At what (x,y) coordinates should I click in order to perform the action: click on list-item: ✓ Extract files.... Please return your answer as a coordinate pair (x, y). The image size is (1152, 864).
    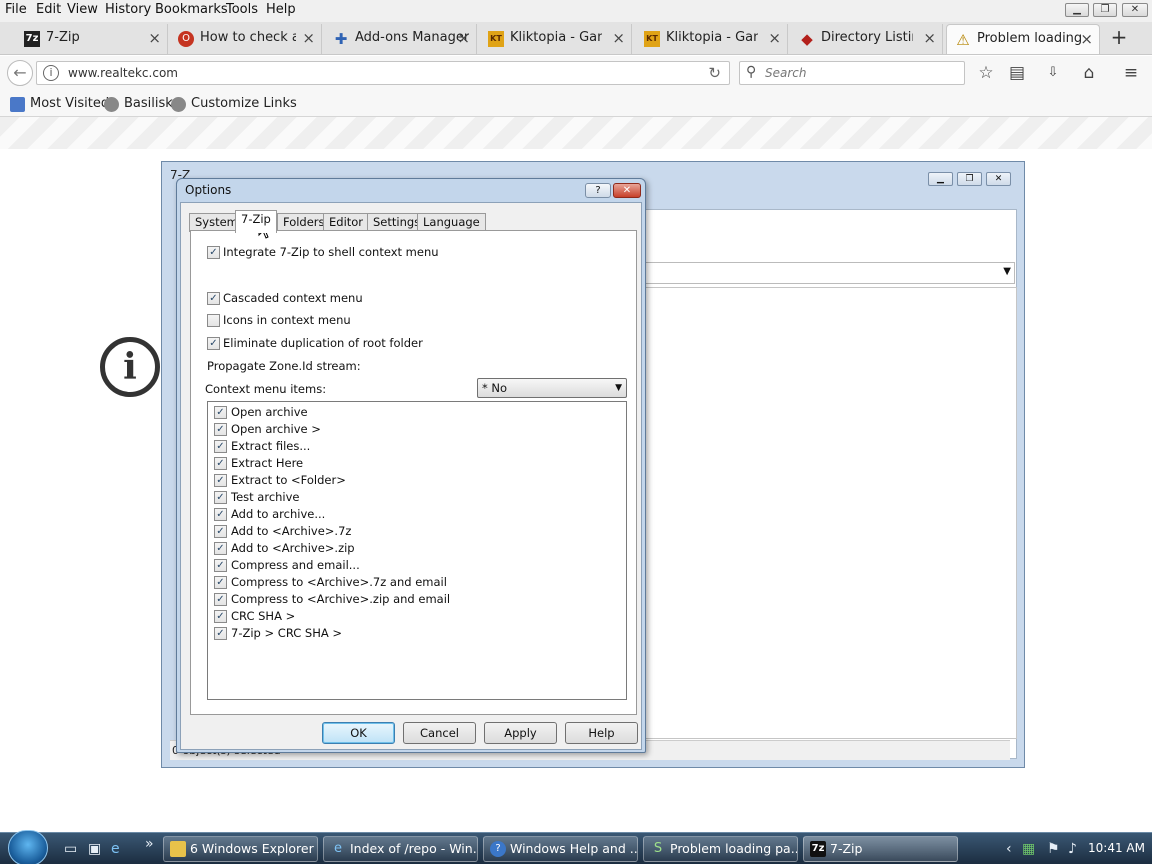
    Looking at the image, I should click on (262, 446).